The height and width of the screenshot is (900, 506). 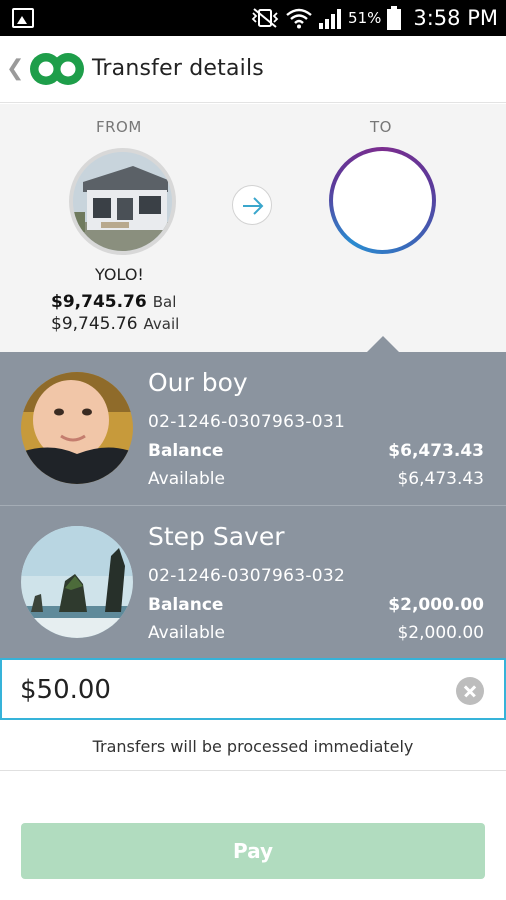 I want to click on clear-icon, so click(x=470, y=691).